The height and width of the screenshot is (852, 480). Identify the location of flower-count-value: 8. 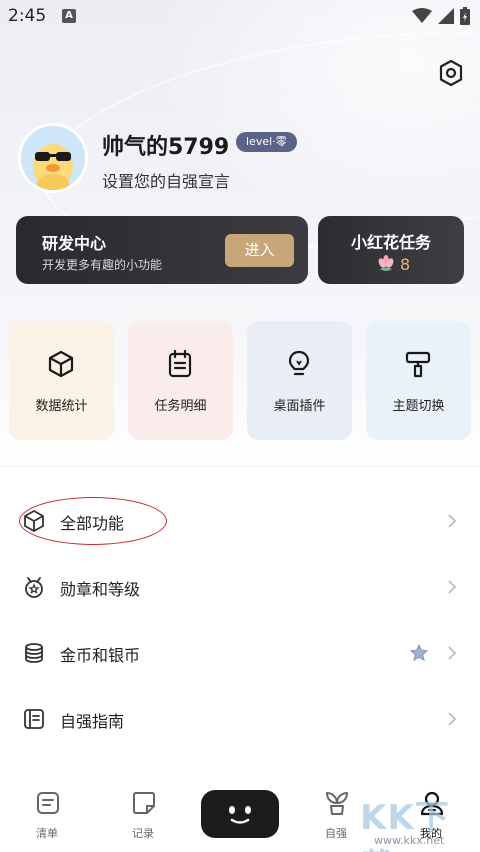
(405, 264).